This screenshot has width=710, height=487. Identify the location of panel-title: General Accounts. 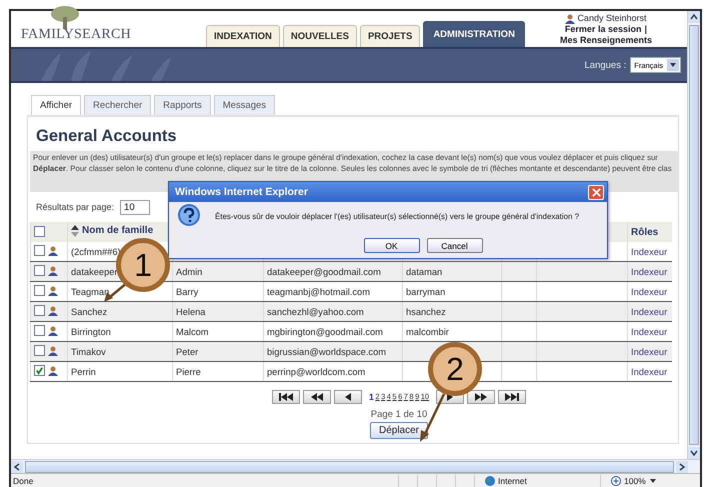
(107, 136).